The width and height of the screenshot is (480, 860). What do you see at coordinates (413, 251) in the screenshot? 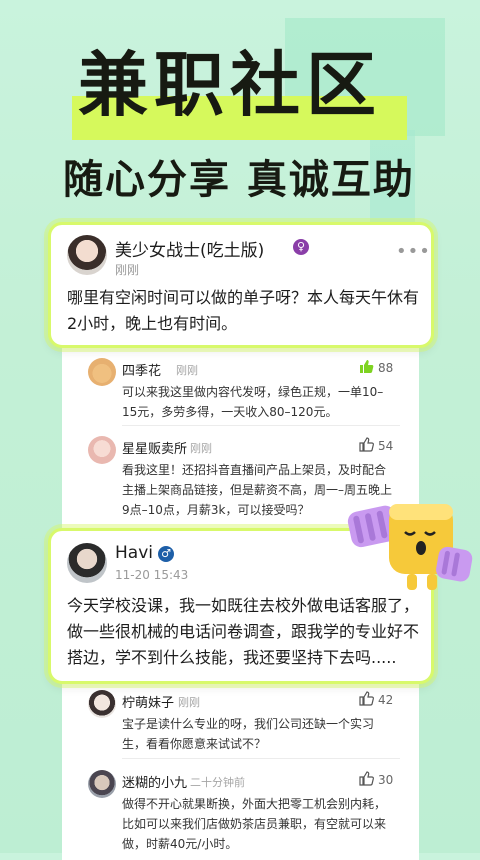
I see `more-dots-icon: •••` at bounding box center [413, 251].